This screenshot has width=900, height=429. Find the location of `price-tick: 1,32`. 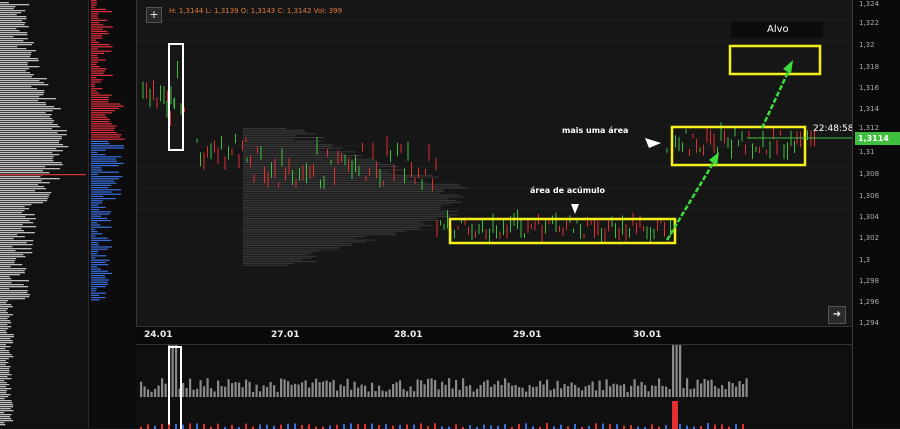

price-tick: 1,32 is located at coordinates (867, 45).